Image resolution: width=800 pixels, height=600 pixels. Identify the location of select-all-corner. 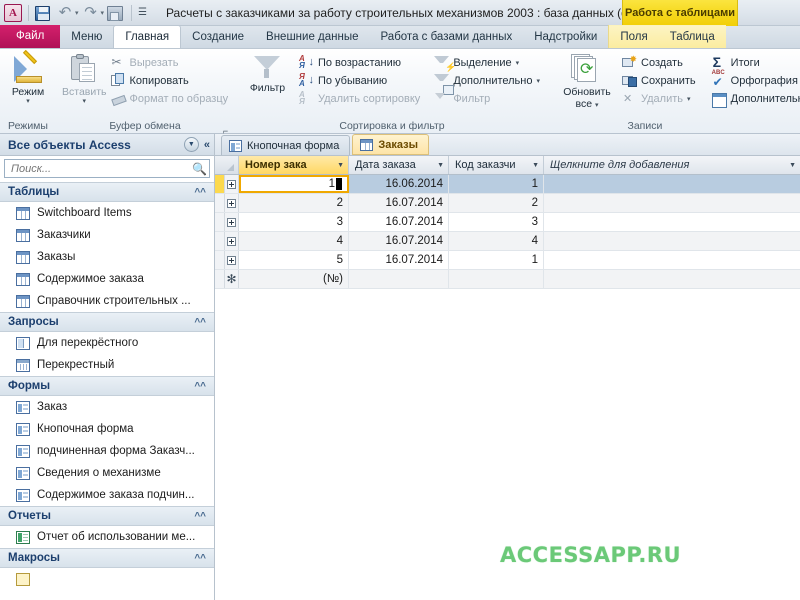
(227, 165).